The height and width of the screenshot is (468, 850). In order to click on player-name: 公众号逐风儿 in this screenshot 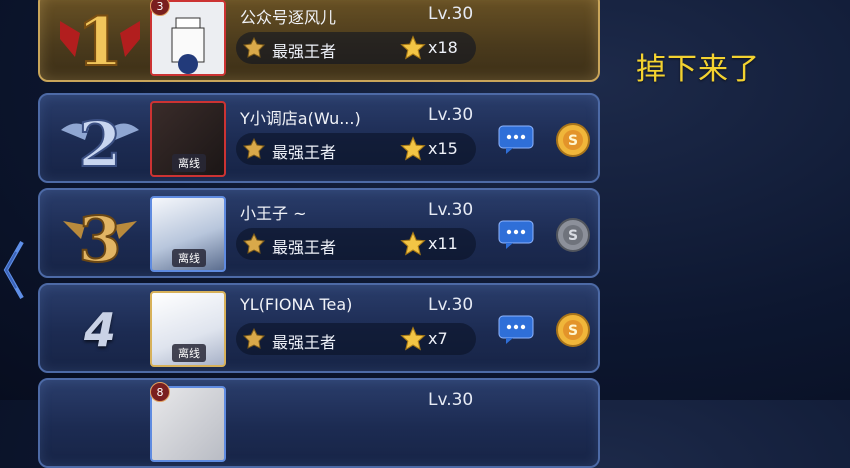, I will do `click(288, 17)`.